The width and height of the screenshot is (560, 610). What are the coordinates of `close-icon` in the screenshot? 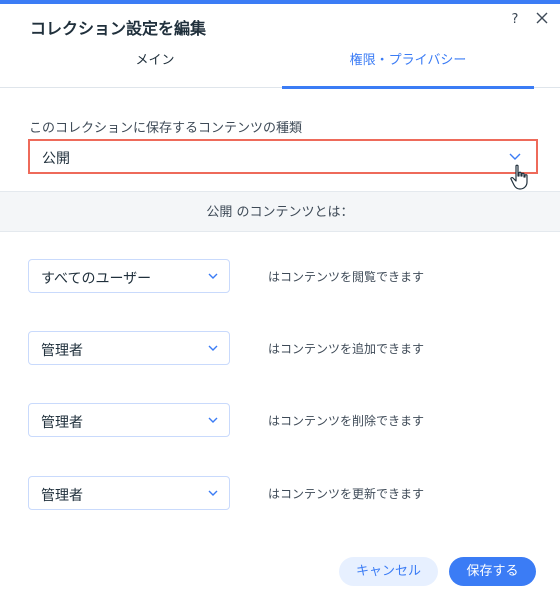 It's located at (542, 18).